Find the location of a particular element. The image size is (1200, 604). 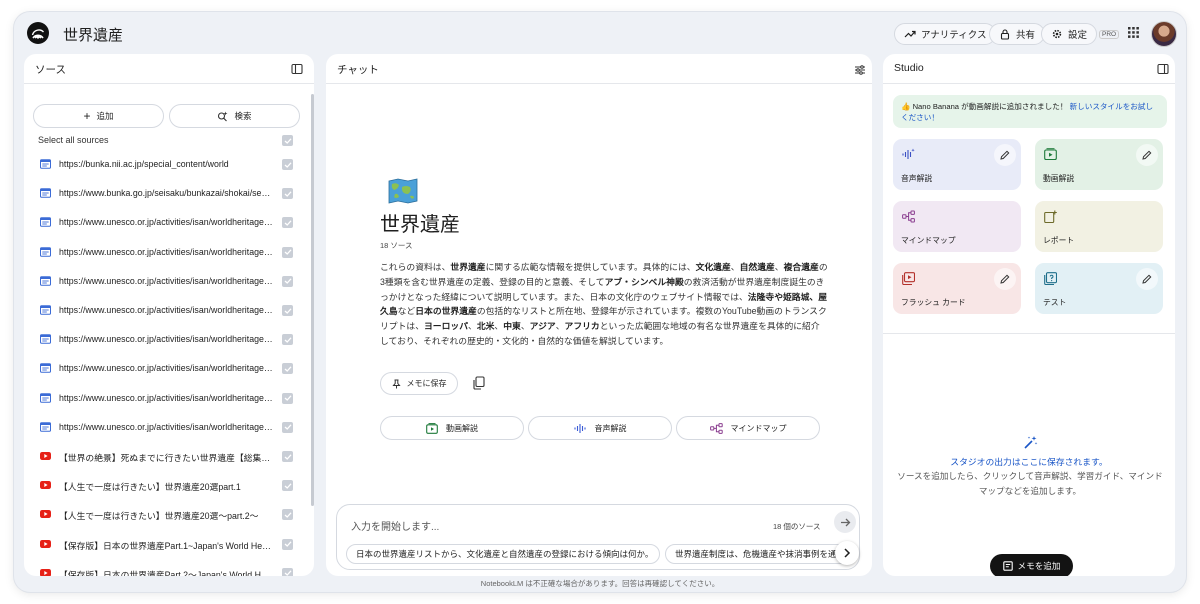

settings-button: 設定 is located at coordinates (1069, 34).